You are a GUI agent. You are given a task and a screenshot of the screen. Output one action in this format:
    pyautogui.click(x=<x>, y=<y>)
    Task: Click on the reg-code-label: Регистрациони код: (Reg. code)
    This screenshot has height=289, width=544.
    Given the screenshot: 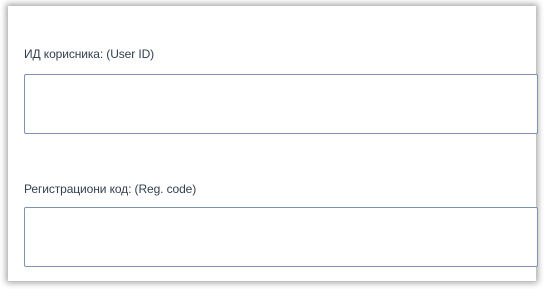 What is the action you would take?
    pyautogui.click(x=110, y=189)
    